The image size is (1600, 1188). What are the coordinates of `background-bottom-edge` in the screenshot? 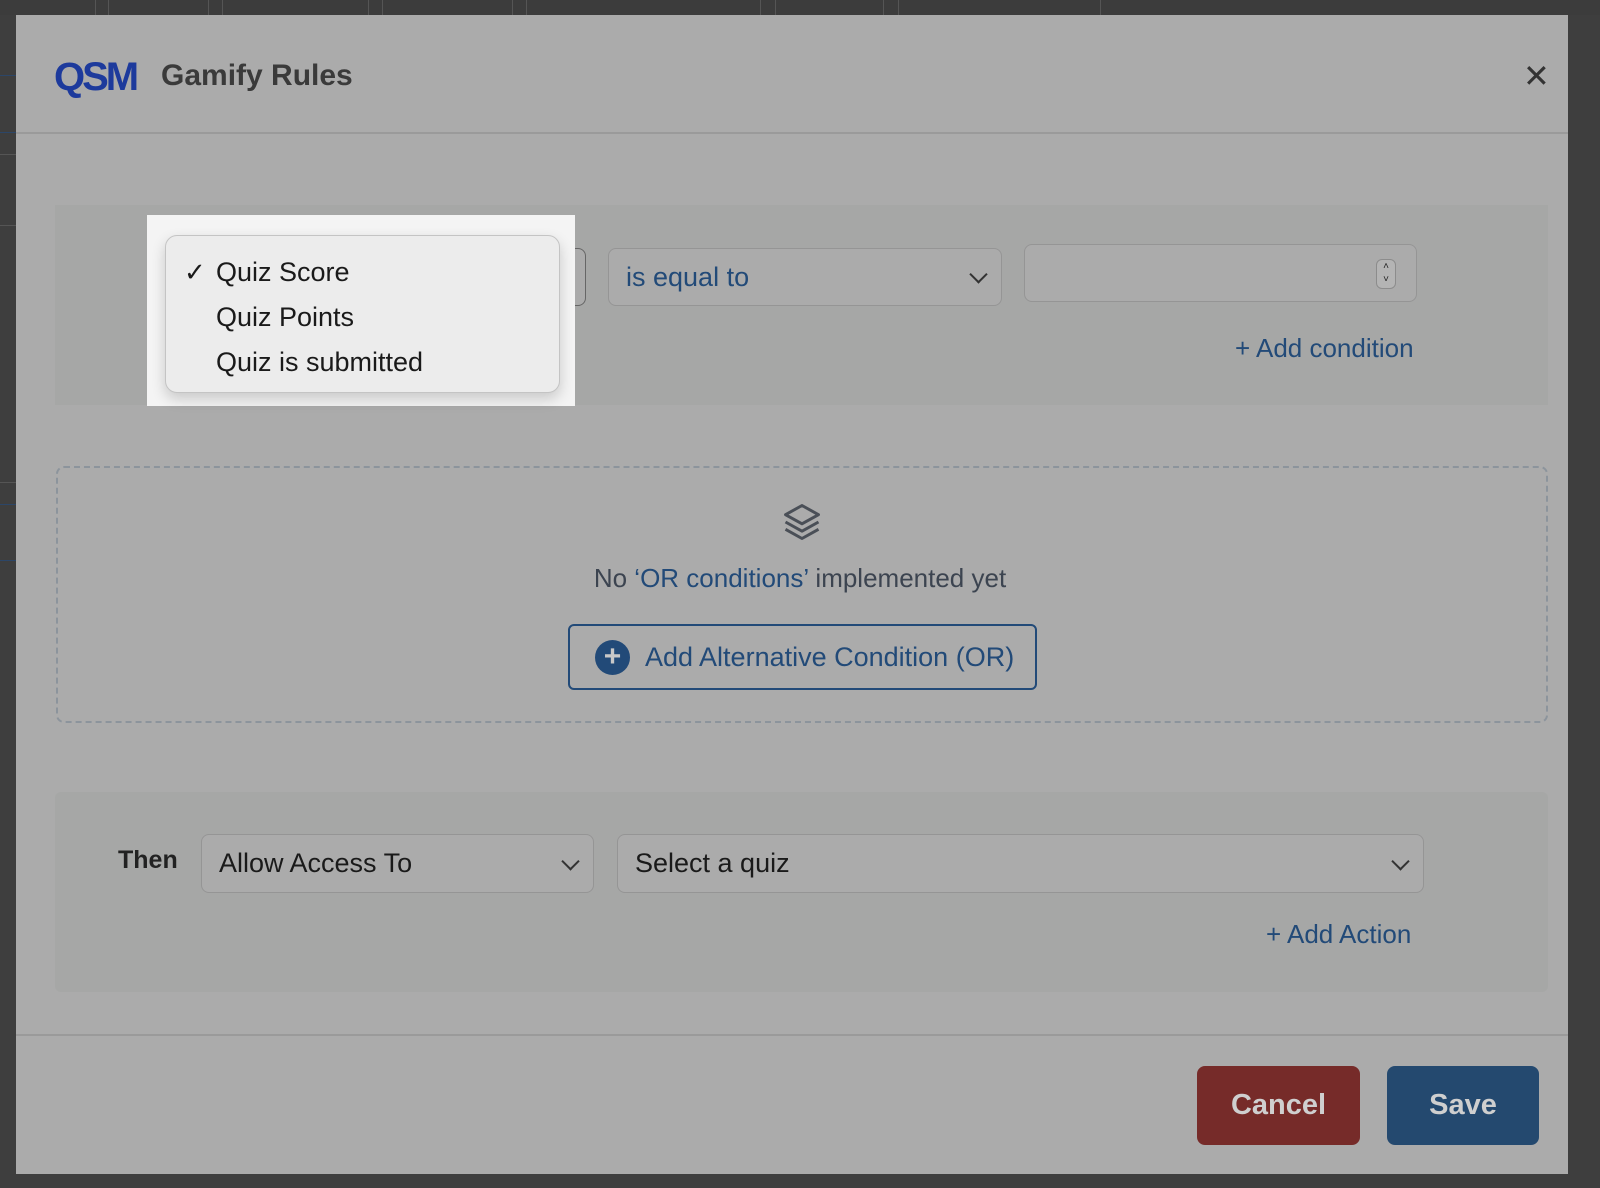 It's located at (800, 1181).